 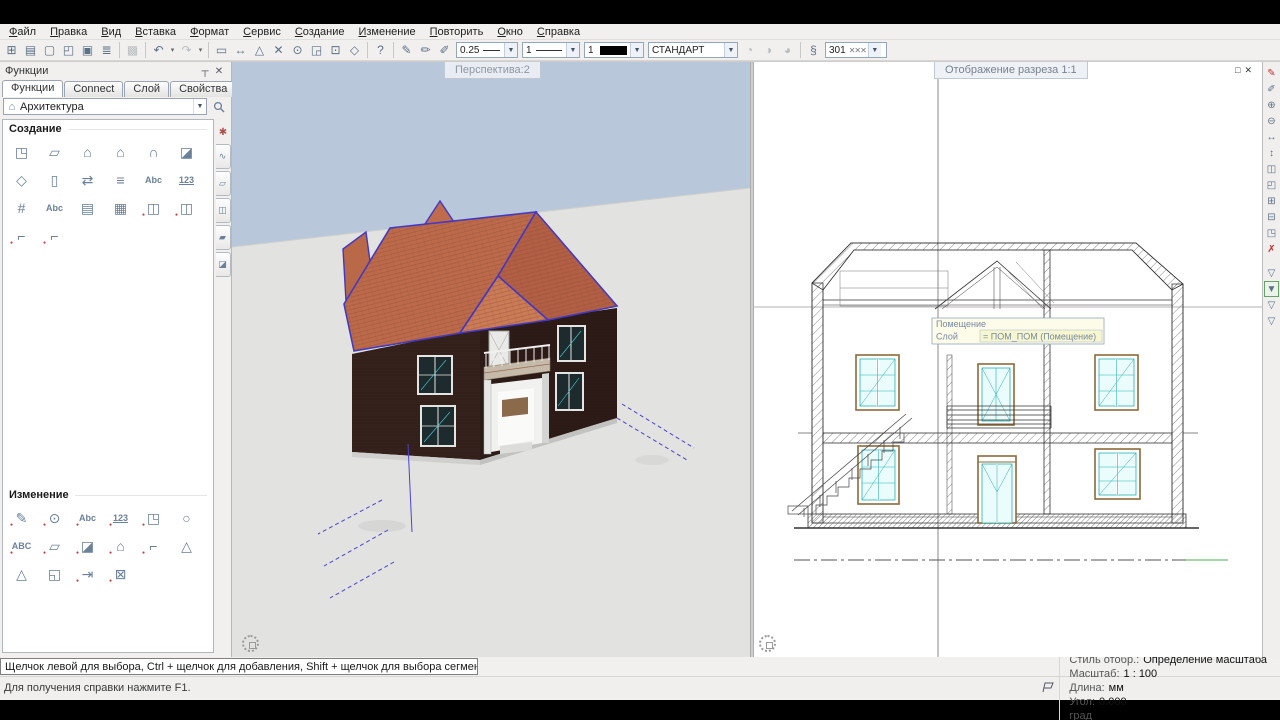 I want to click on toolbar-btn-pen-color: ✎, so click(x=406, y=50).